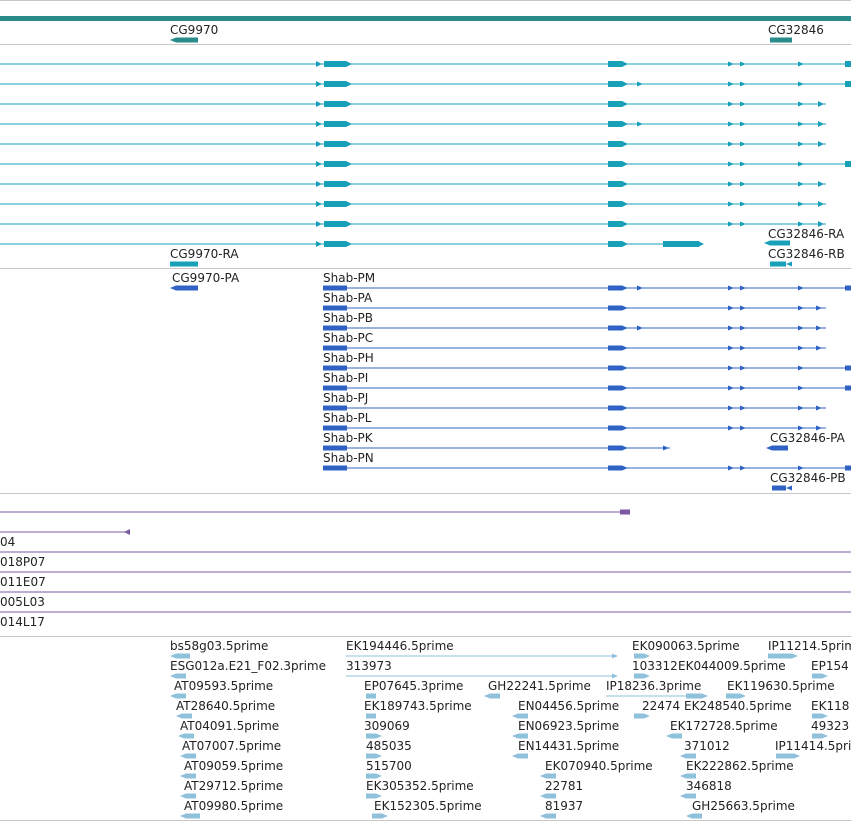 The width and height of the screenshot is (851, 821). I want to click on gene-label: CG32846, so click(796, 30).